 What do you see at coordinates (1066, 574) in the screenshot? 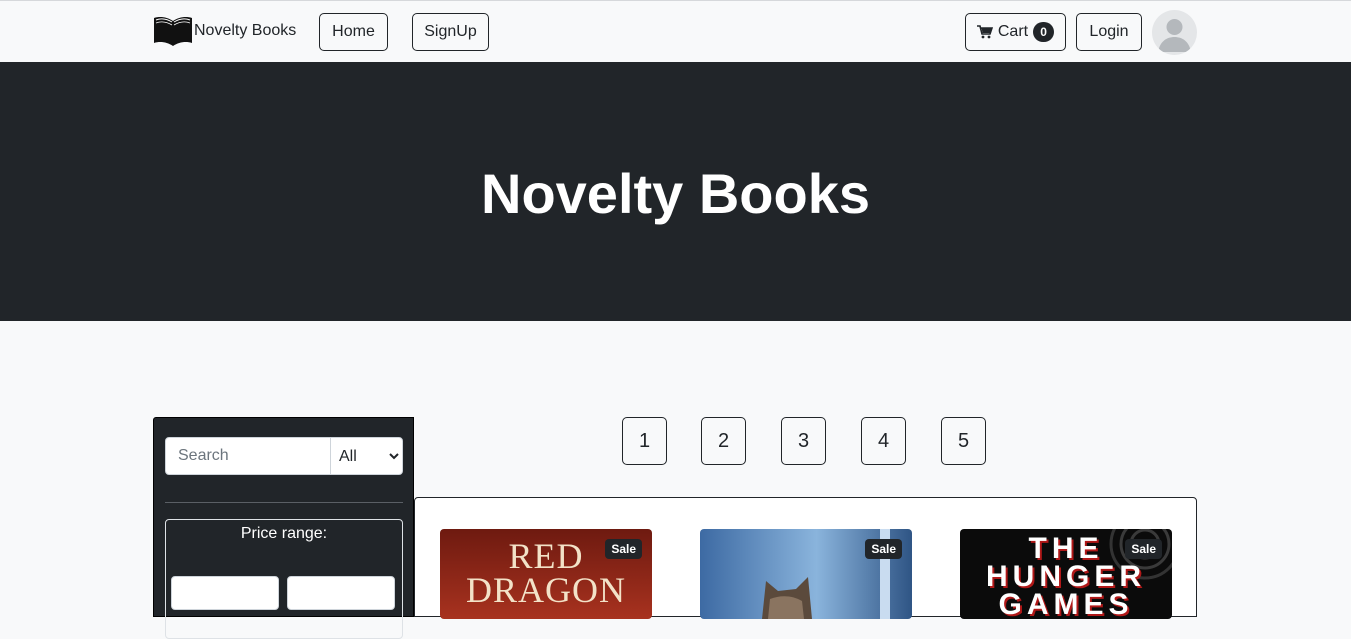
I see `product-card: THE HUNGER GAMES Sale` at bounding box center [1066, 574].